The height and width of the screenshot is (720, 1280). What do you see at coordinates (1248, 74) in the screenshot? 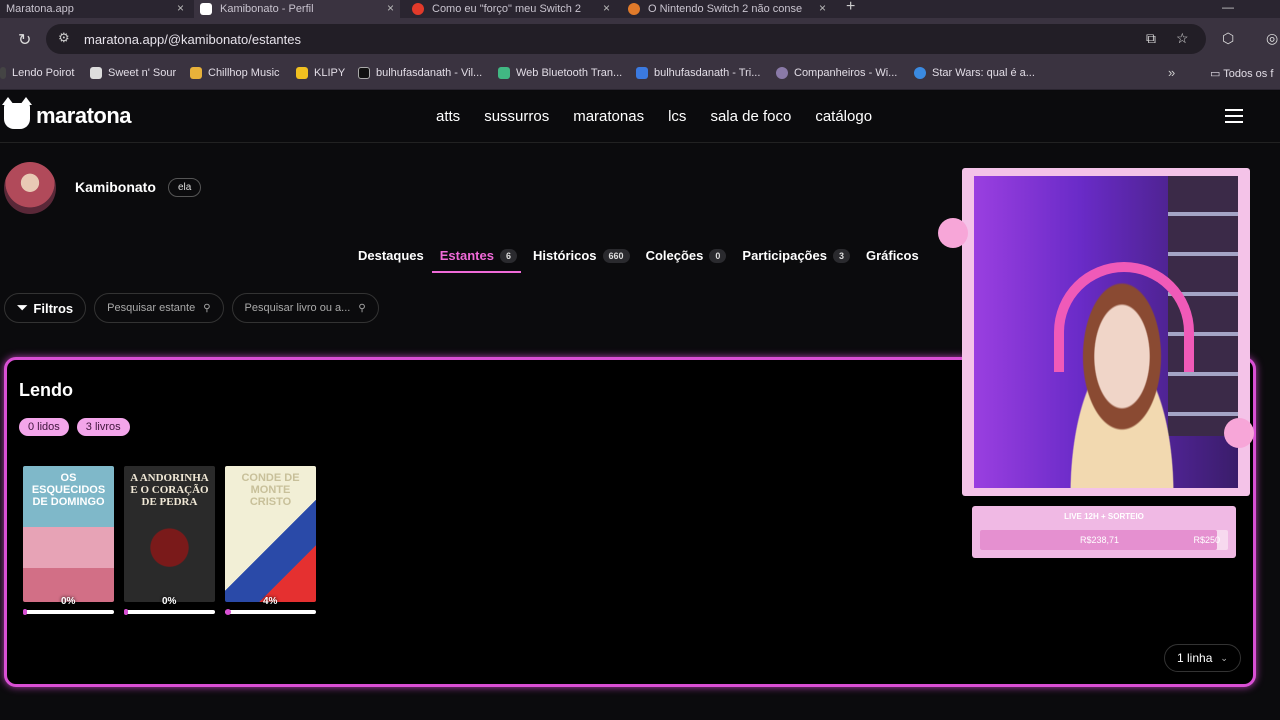
I see `all-bookmarks-label: Todos os f` at bounding box center [1248, 74].